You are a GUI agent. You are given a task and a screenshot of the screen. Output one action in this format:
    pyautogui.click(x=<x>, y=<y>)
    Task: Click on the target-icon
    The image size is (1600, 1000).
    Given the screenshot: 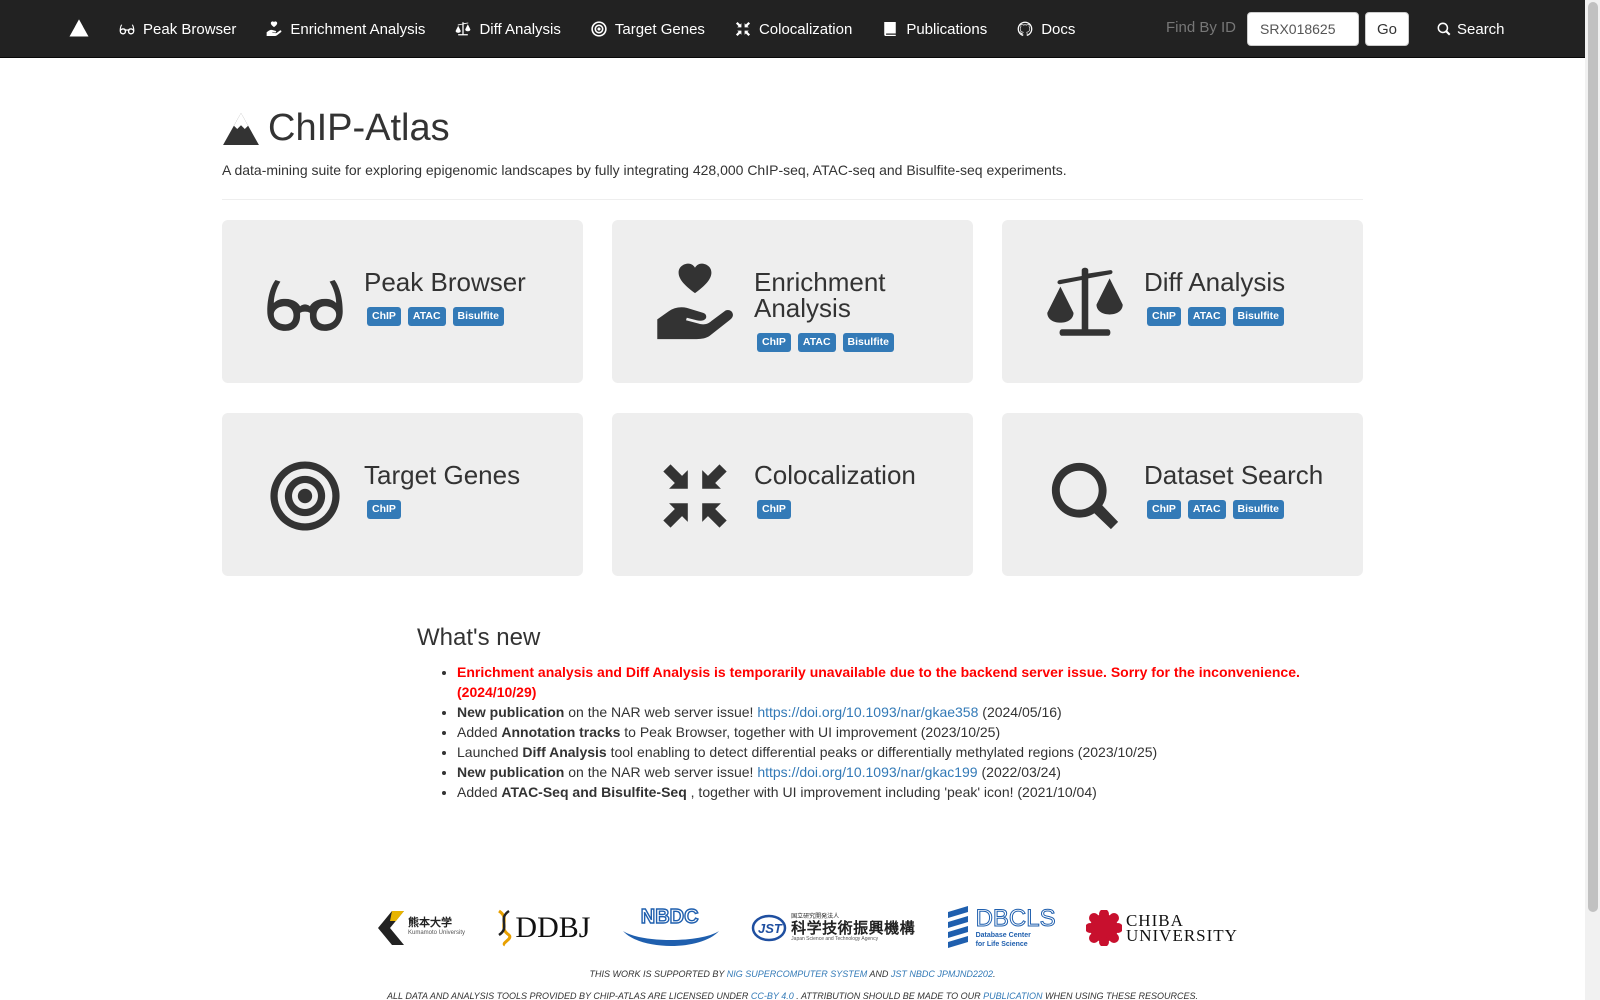 What is the action you would take?
    pyautogui.click(x=305, y=496)
    